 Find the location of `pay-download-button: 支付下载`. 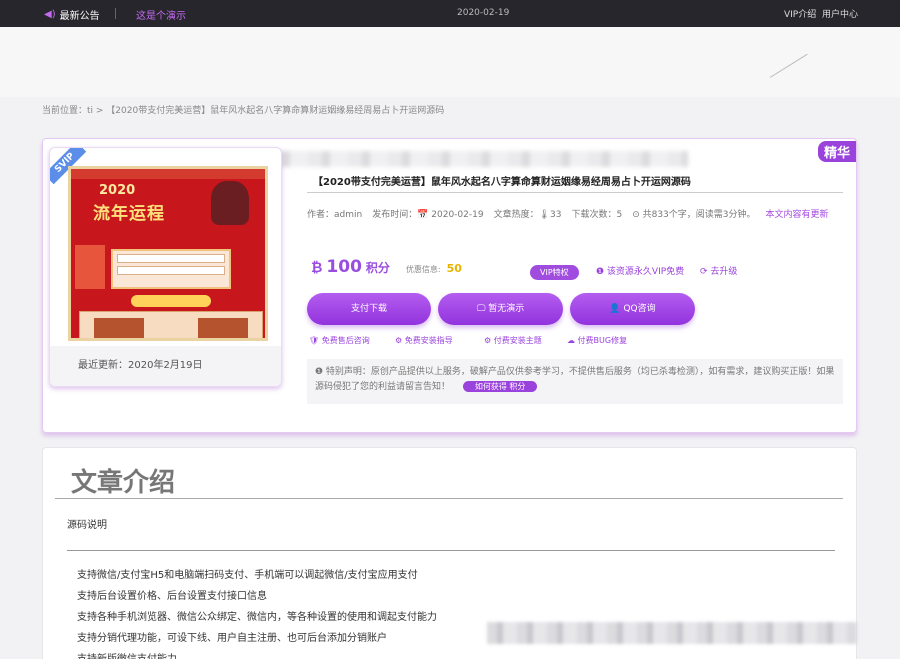

pay-download-button: 支付下载 is located at coordinates (369, 309).